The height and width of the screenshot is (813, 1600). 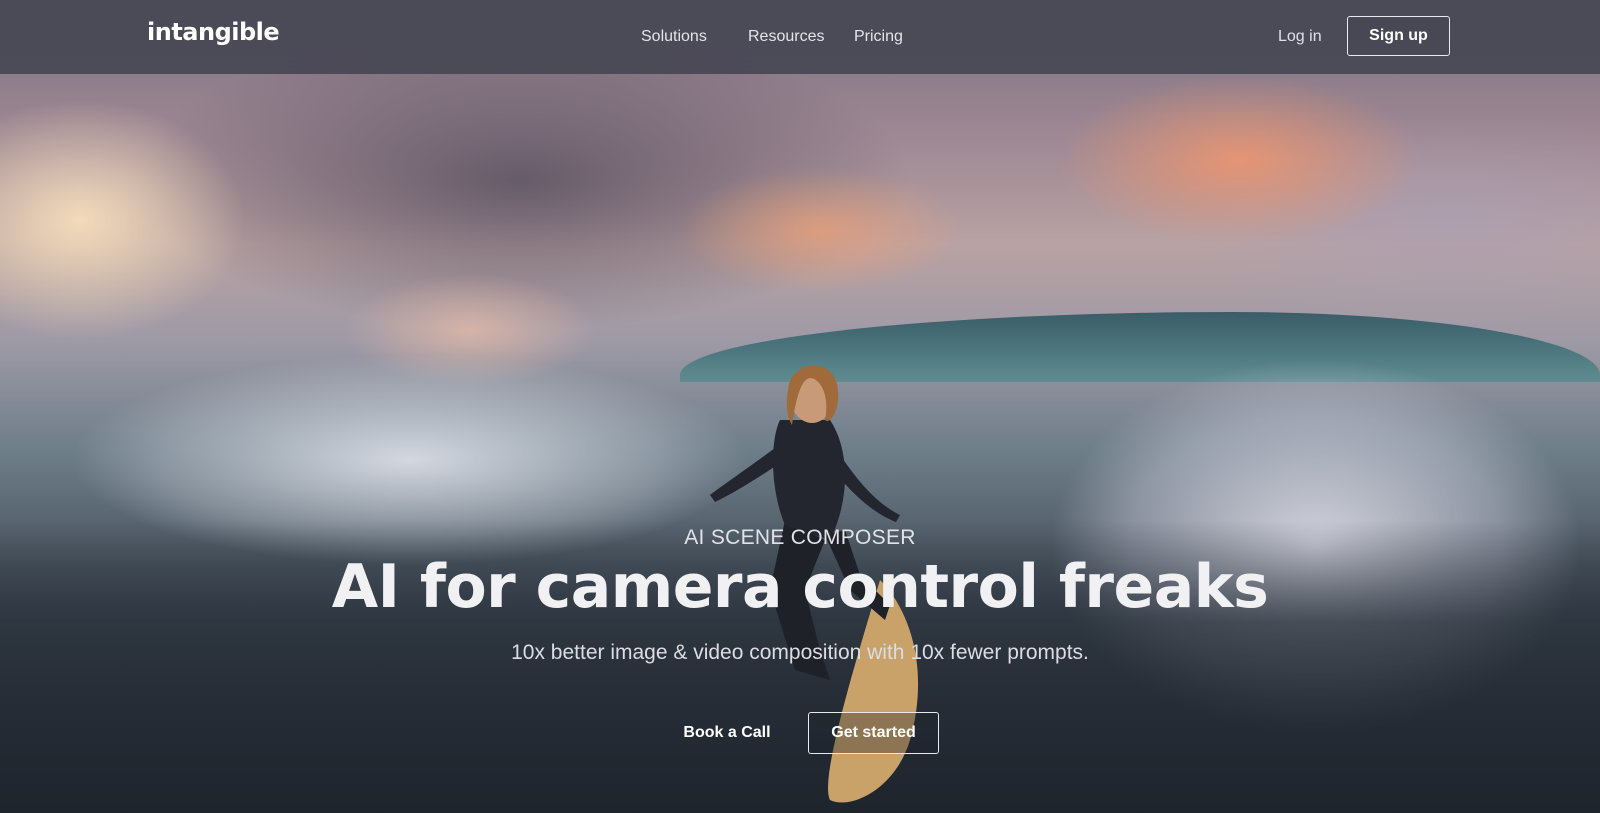 I want to click on brand-logo: intangible, so click(x=213, y=32).